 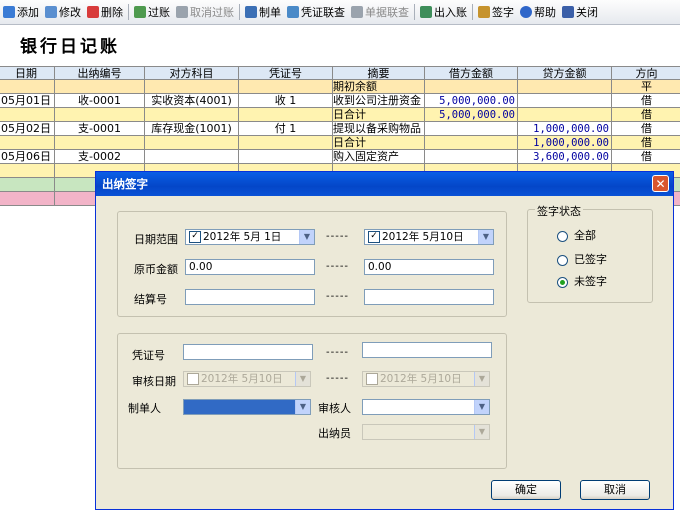 What do you see at coordinates (27, 101) in the screenshot?
I see `row-date-cell: 05月01日` at bounding box center [27, 101].